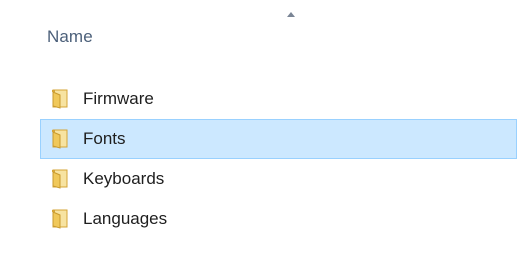  Describe the element at coordinates (104, 138) in the screenshot. I see `file-name: Fonts` at that location.